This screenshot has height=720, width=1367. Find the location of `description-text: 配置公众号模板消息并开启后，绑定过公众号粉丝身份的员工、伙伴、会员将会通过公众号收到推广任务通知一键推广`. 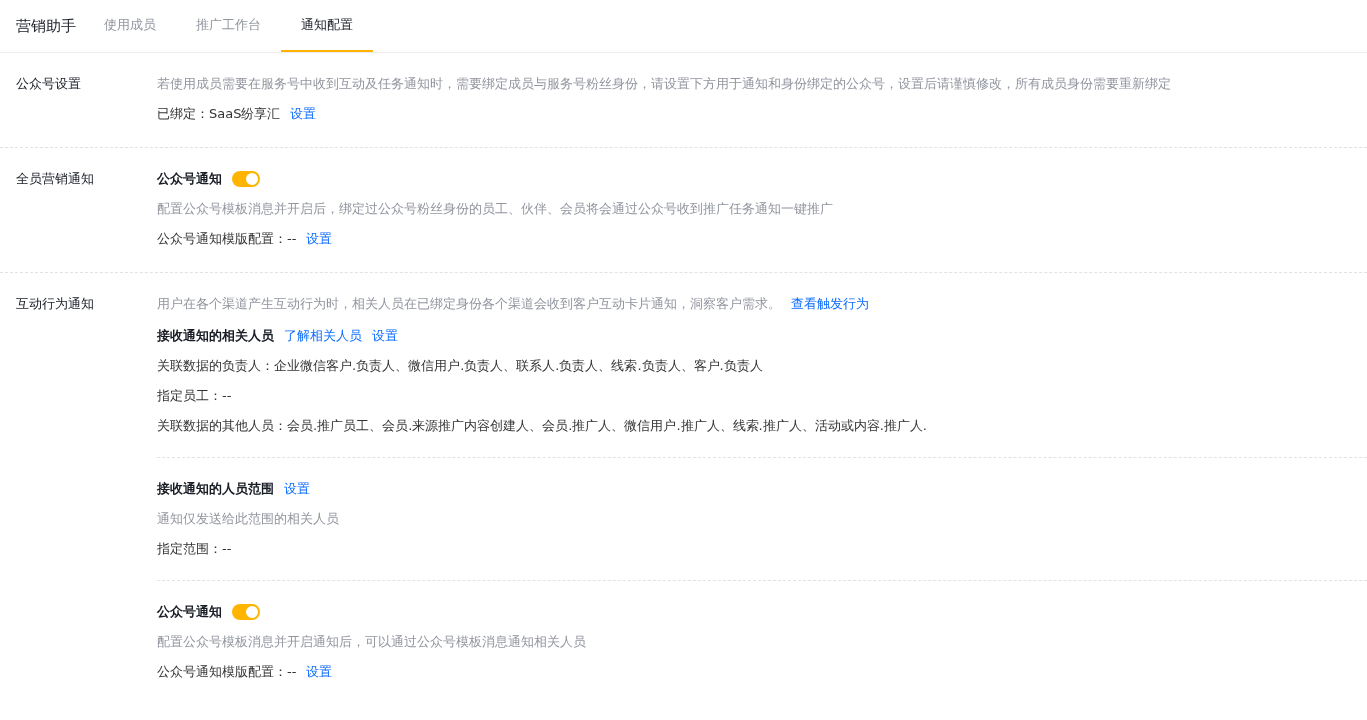

description-text: 配置公众号模板消息并开启后，绑定过公众号粉丝身份的员工、伙伴、会员将会通过公众号收到推广任务通知一键推广 is located at coordinates (495, 209).